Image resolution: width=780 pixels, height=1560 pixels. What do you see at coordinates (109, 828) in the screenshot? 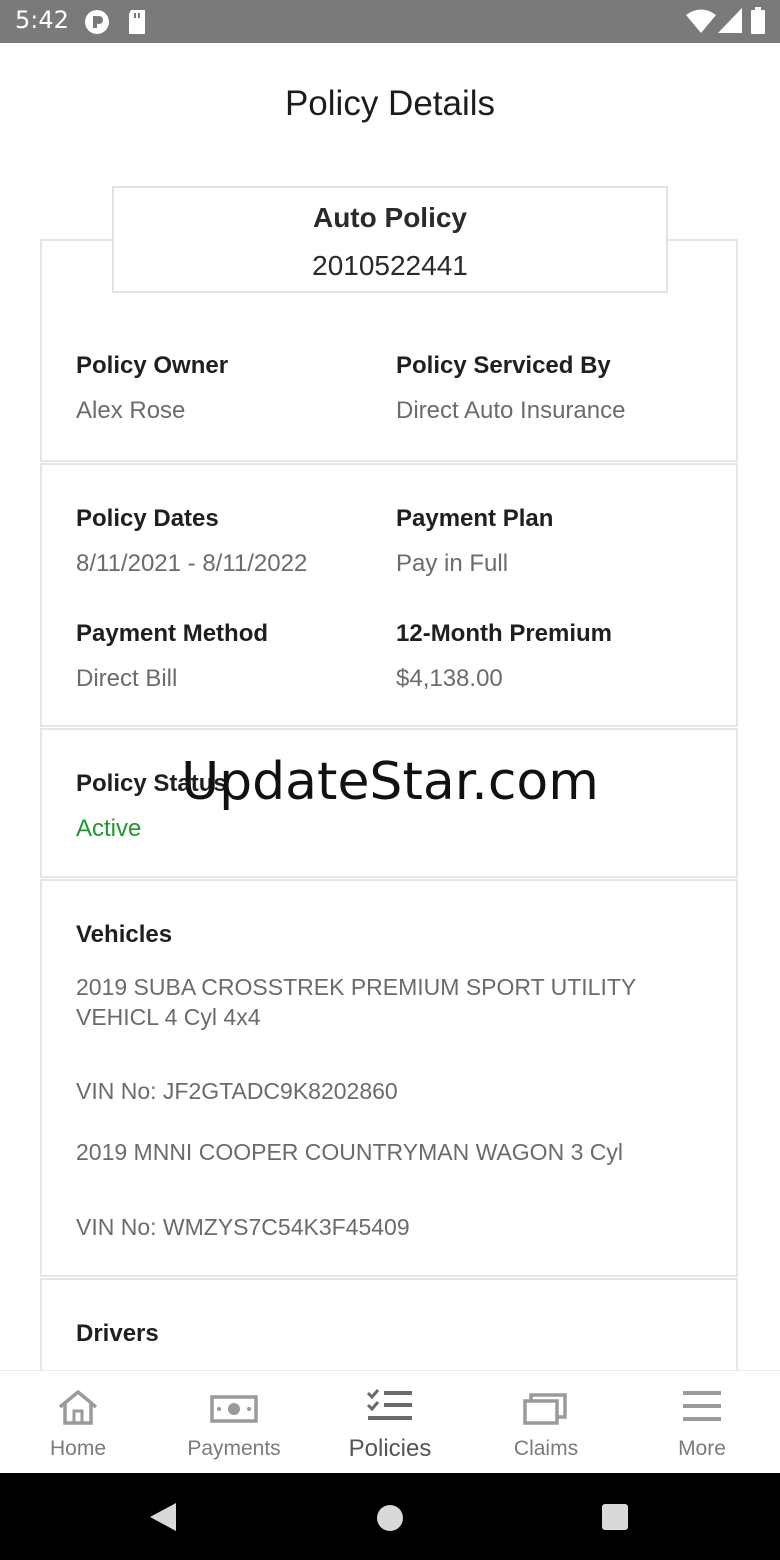
I see `policy-status-value: Active` at bounding box center [109, 828].